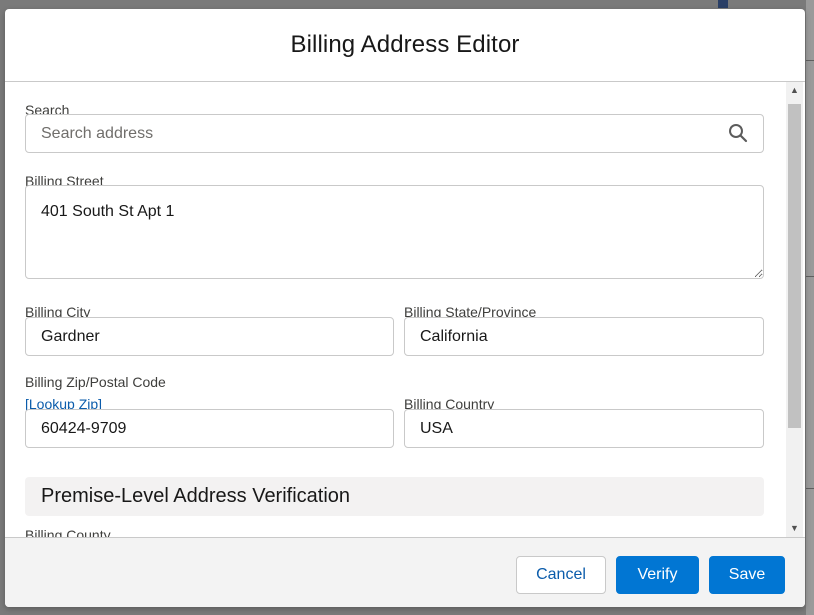  What do you see at coordinates (95, 382) in the screenshot?
I see `billing-zip-label: Billing Zip/Postal Code` at bounding box center [95, 382].